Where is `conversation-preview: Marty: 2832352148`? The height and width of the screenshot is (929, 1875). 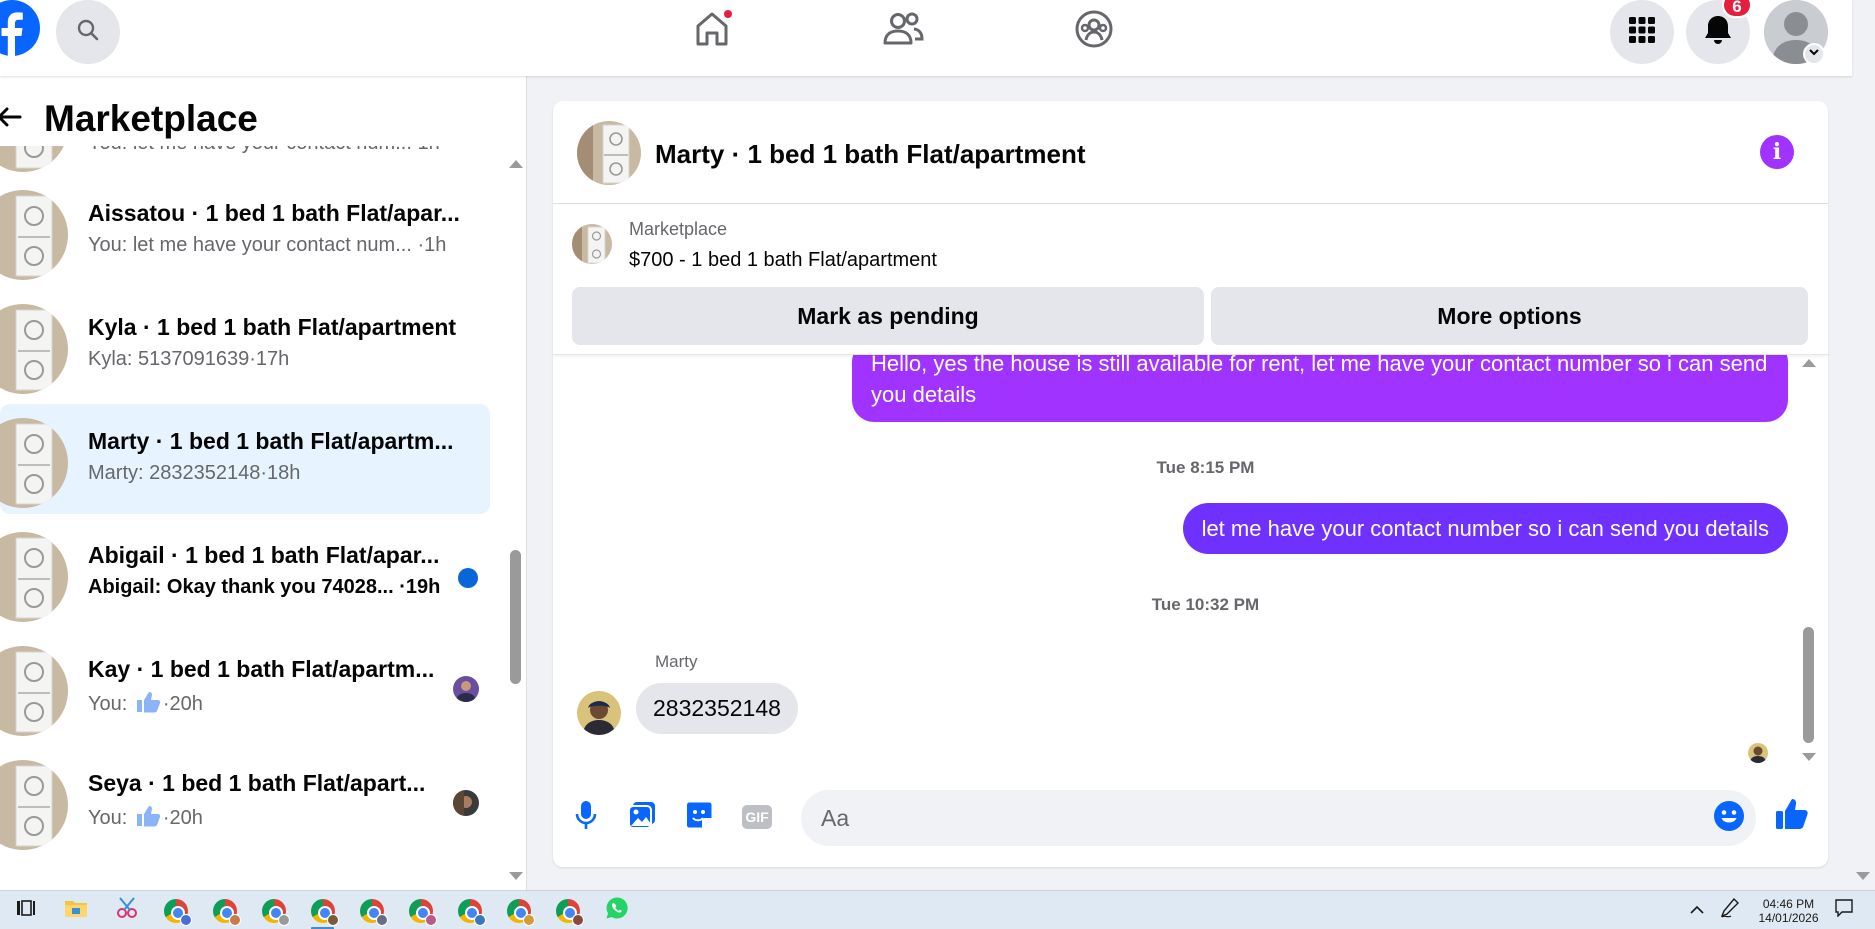 conversation-preview: Marty: 2832352148 is located at coordinates (174, 473).